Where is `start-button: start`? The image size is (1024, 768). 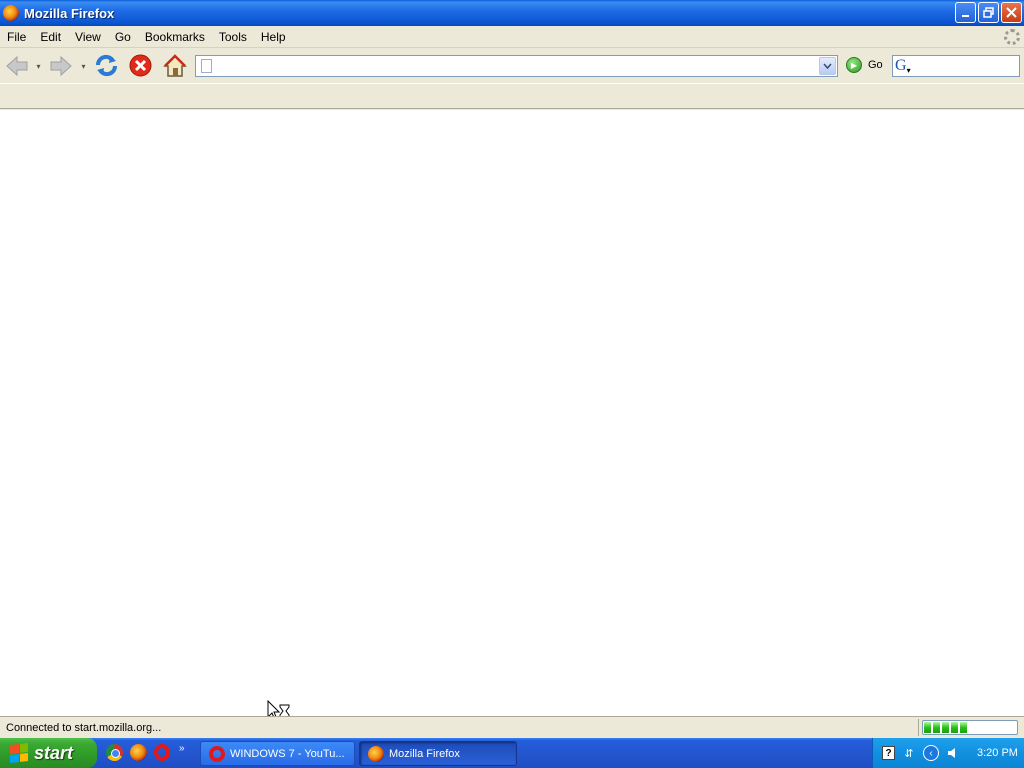 start-button: start is located at coordinates (48, 753).